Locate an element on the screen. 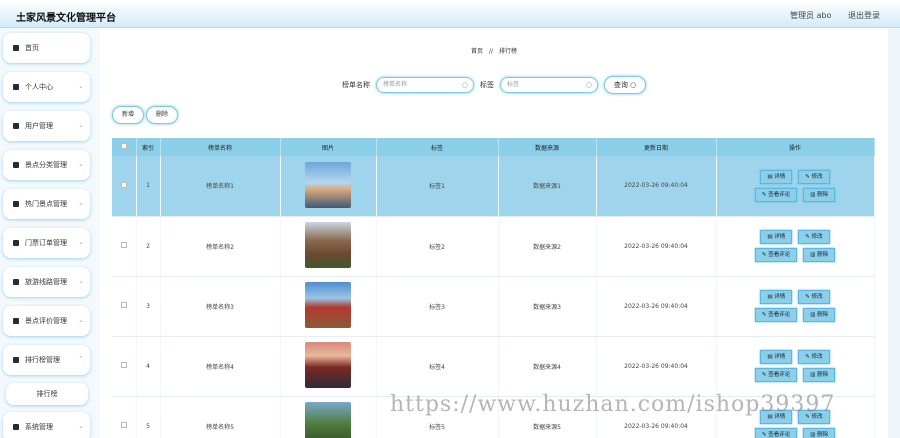 The height and width of the screenshot is (438, 900). sidebar-item-ticket-orders: 门票订单管理 ⌄ is located at coordinates (46, 243).